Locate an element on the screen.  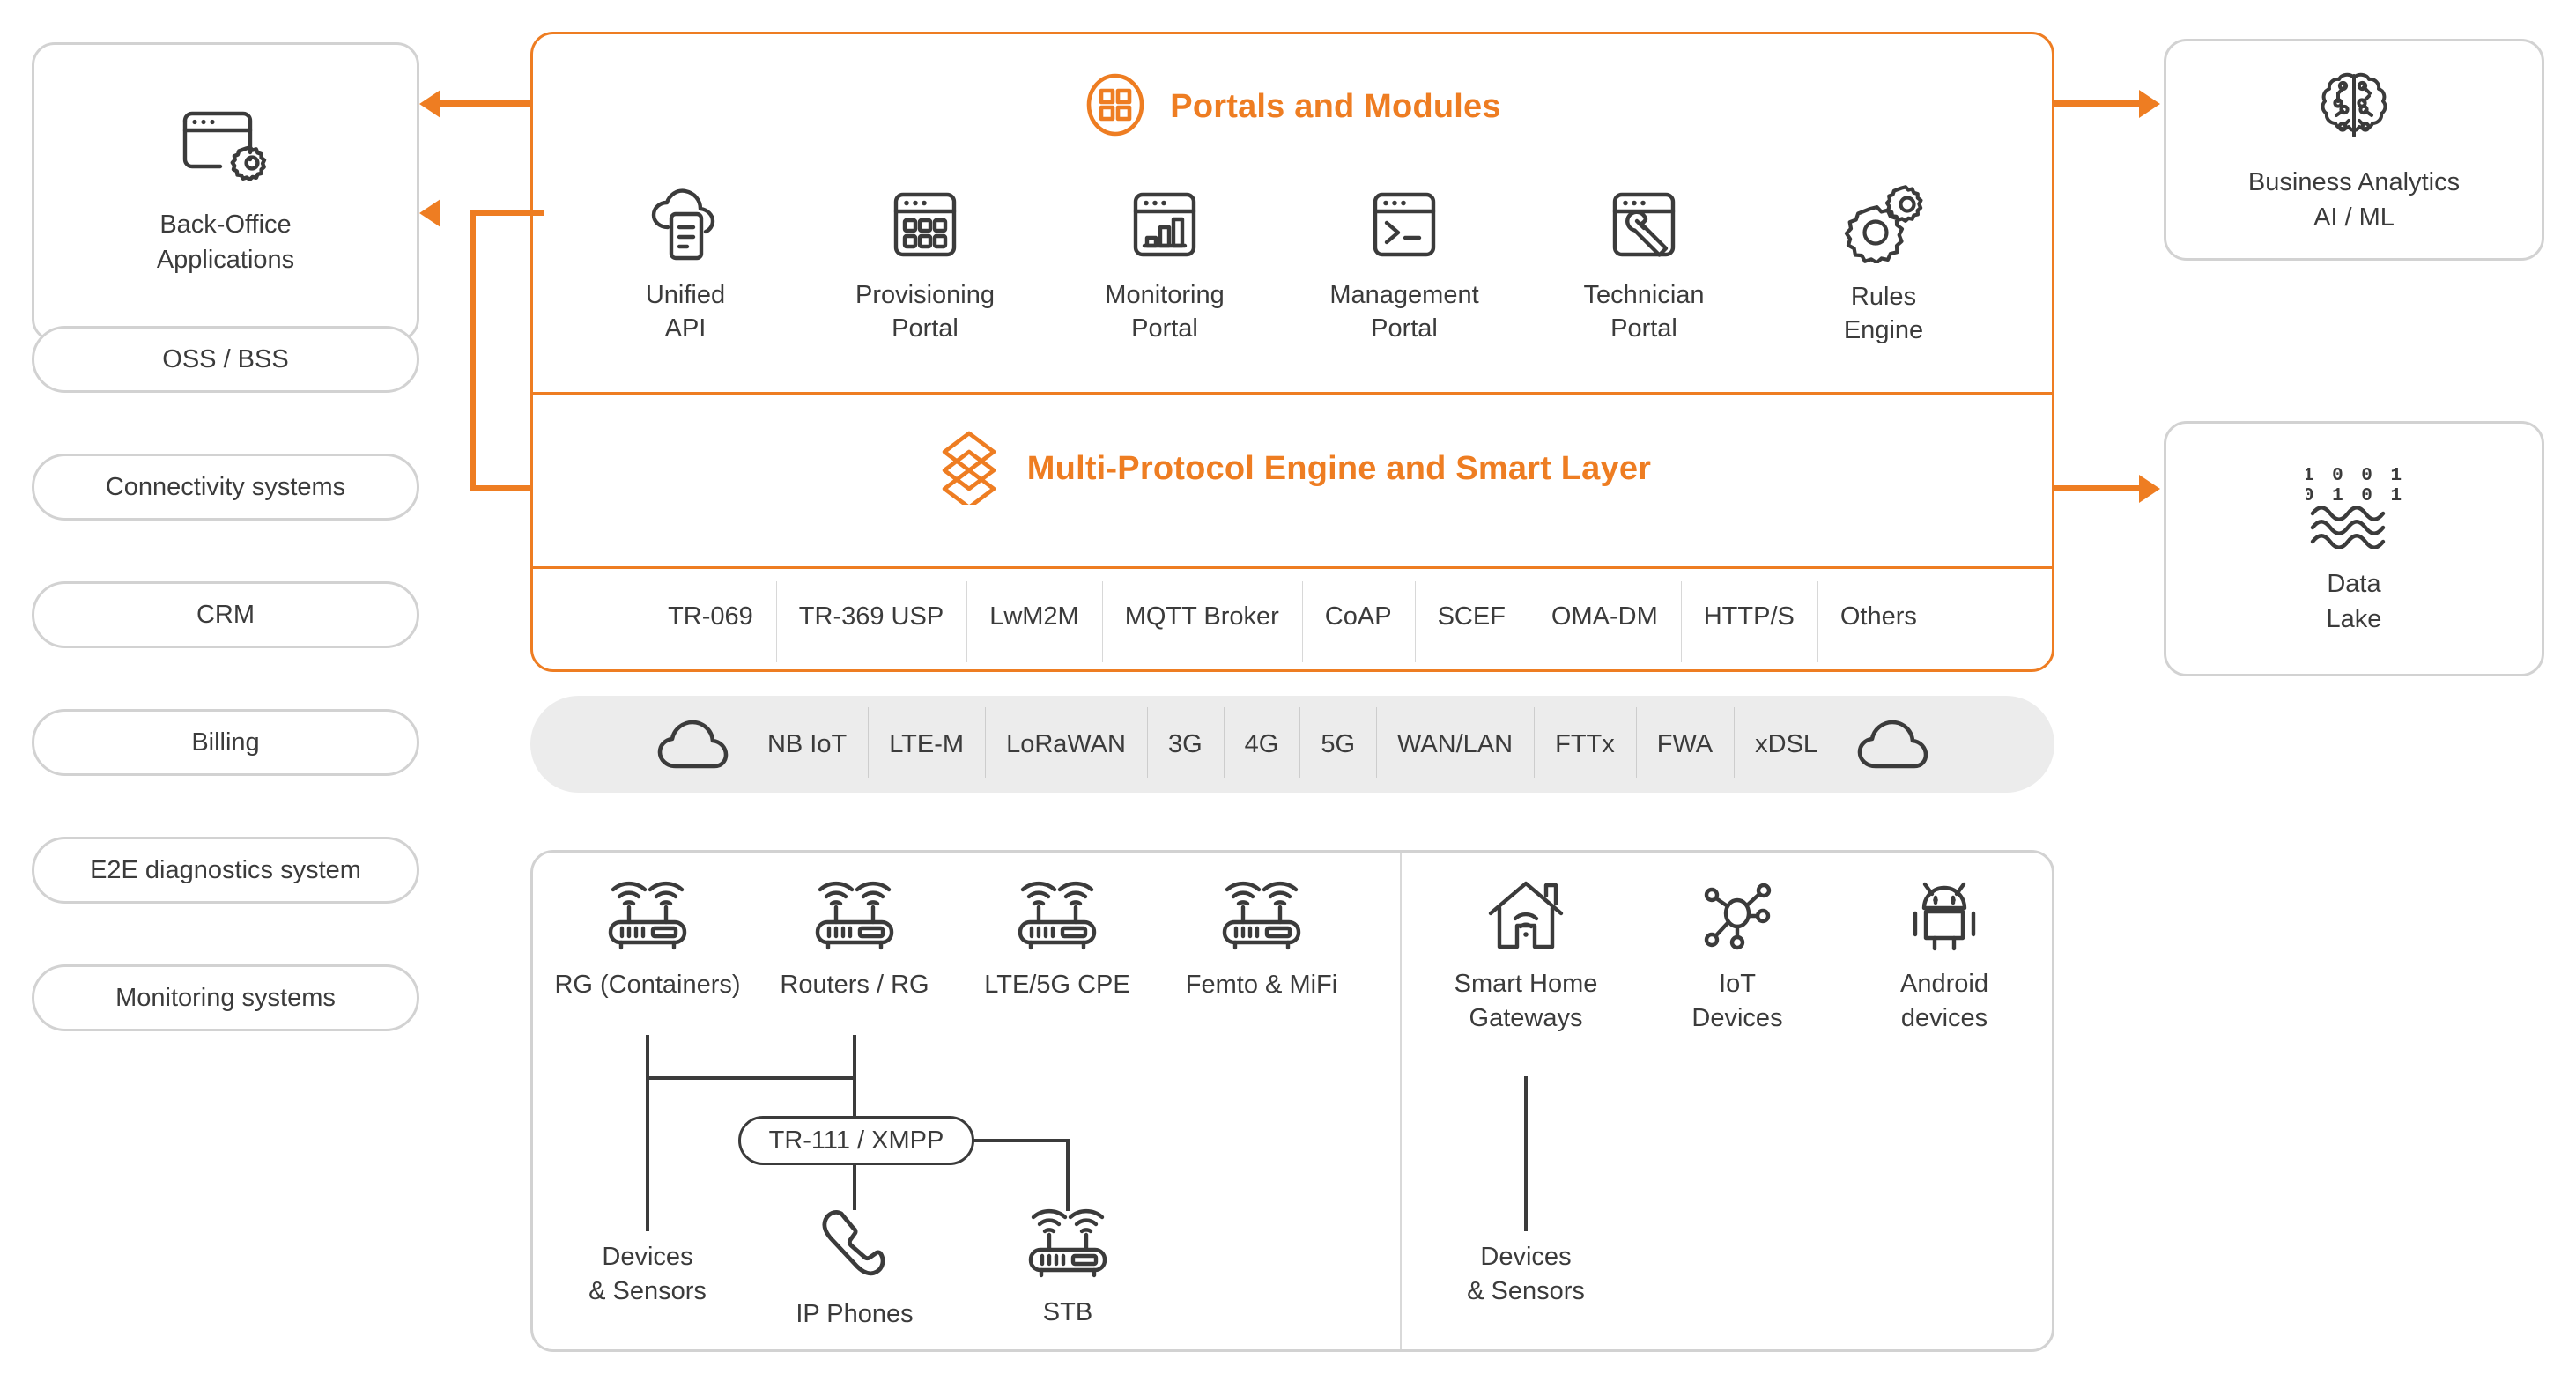
module-technician-portal: Technician Portal is located at coordinates (1644, 267).